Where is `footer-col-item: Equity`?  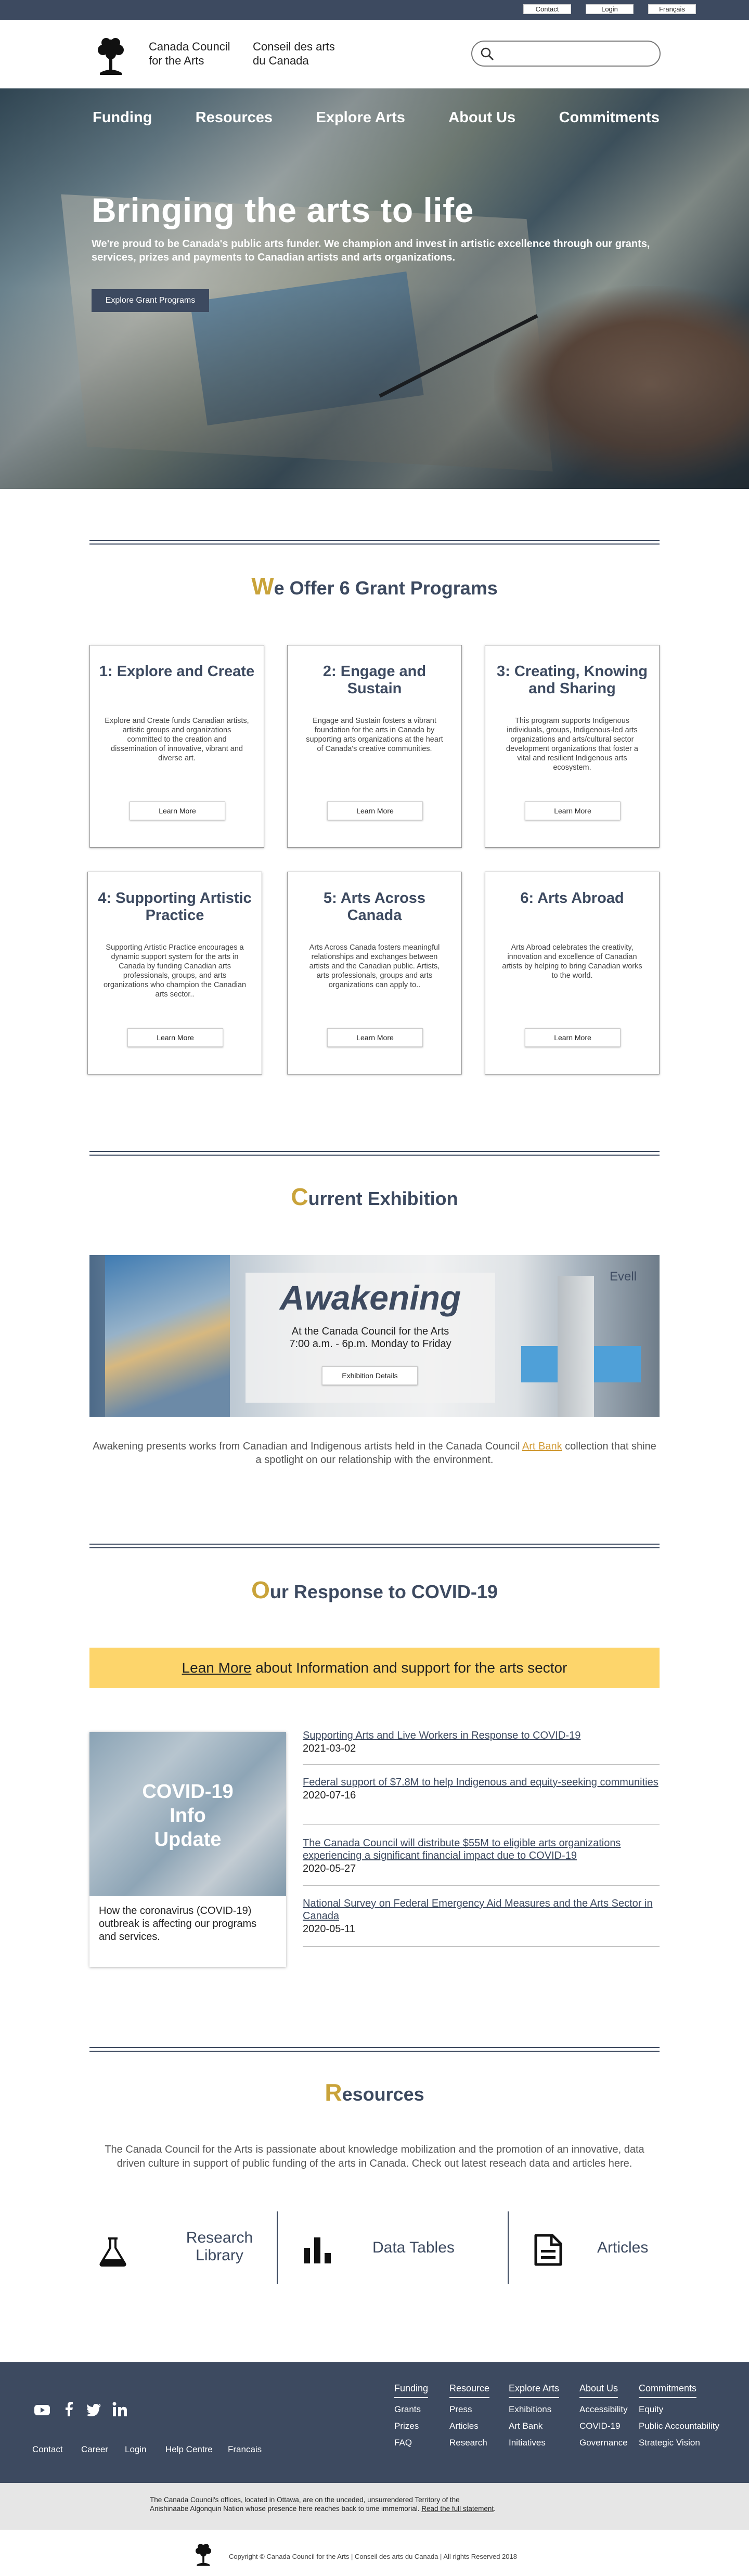
footer-col-item: Equity is located at coordinates (679, 2409).